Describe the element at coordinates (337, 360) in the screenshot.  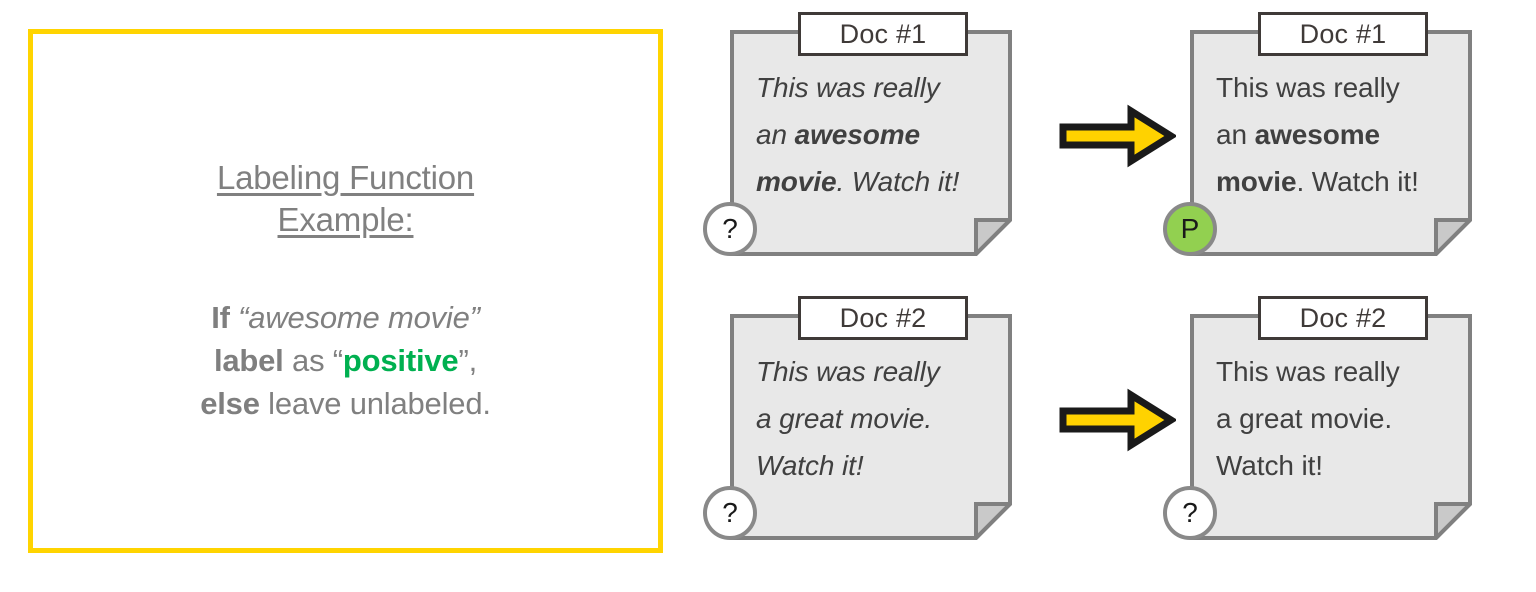
I see `rule-open-quote: “` at that location.